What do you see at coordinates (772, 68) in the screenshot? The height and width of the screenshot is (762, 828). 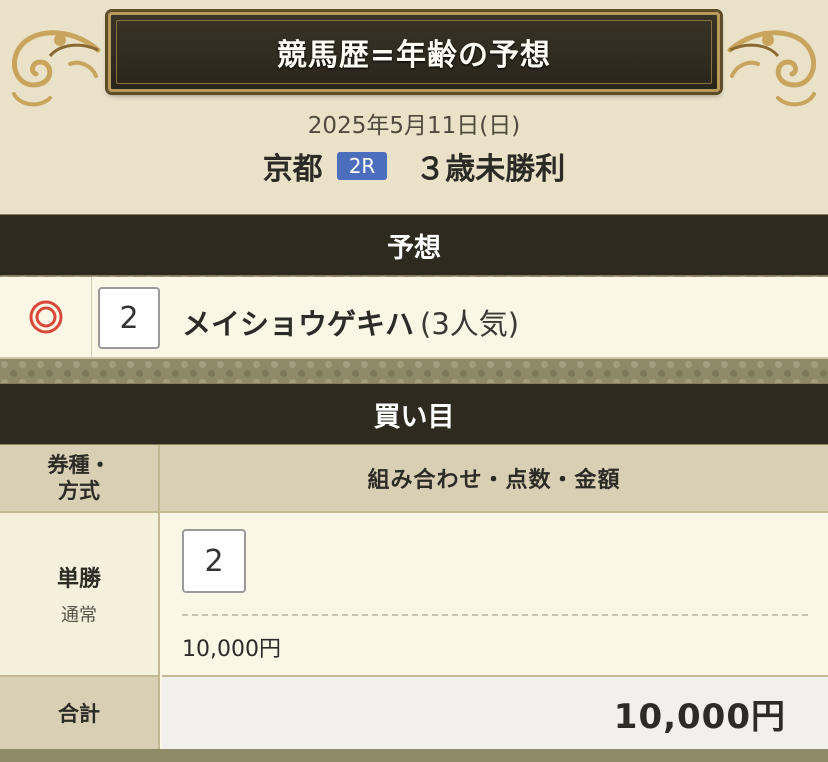 I see `ornament-right-icon` at bounding box center [772, 68].